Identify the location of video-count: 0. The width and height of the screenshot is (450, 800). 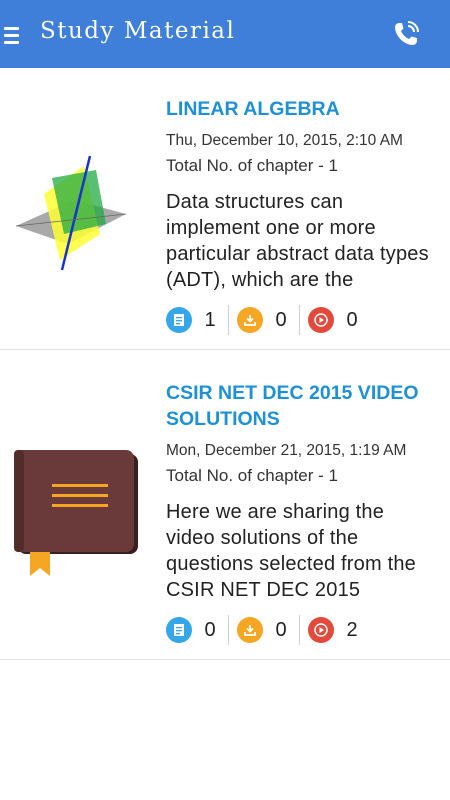
(352, 319).